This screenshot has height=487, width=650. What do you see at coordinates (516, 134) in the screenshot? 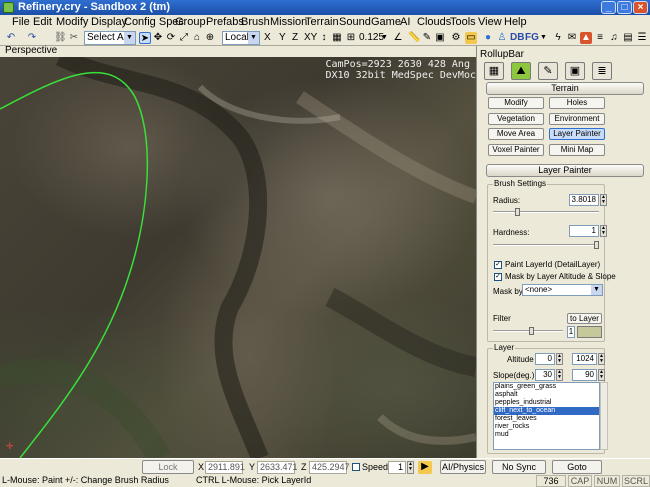
I see `move-area-button: Move Area` at bounding box center [516, 134].